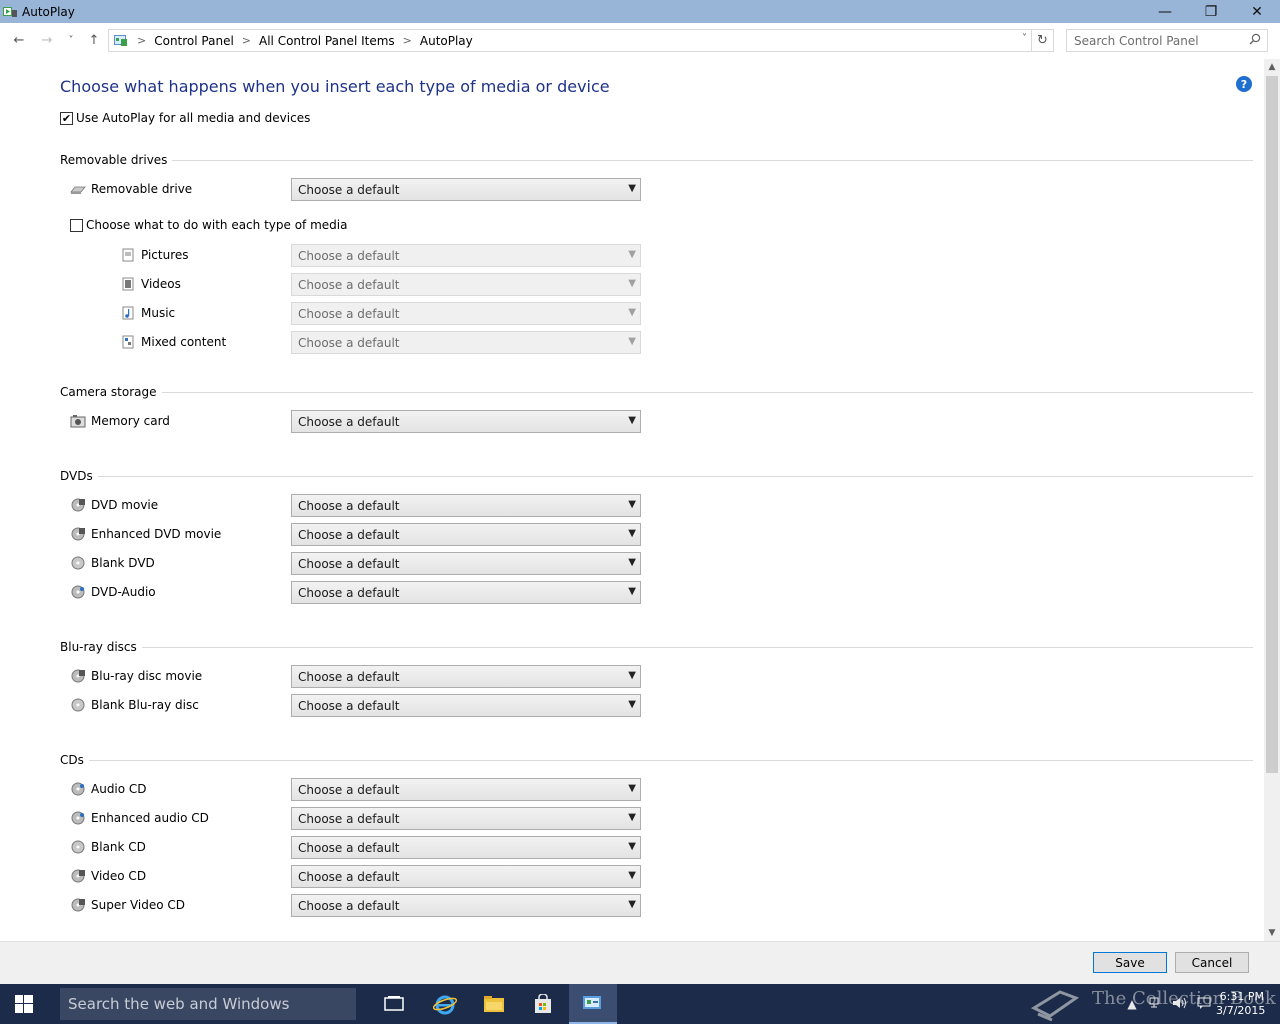 The height and width of the screenshot is (1024, 1280). I want to click on pictures-icon, so click(128, 255).